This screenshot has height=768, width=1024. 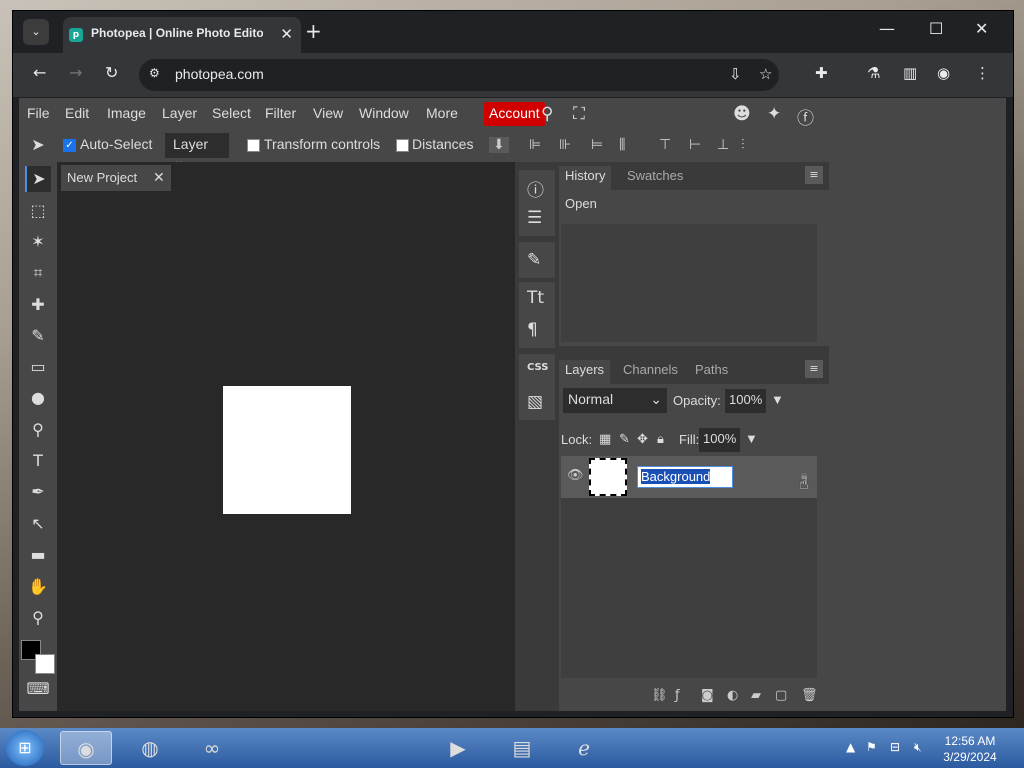 I want to click on close-window-icon: ✕, so click(x=981, y=28).